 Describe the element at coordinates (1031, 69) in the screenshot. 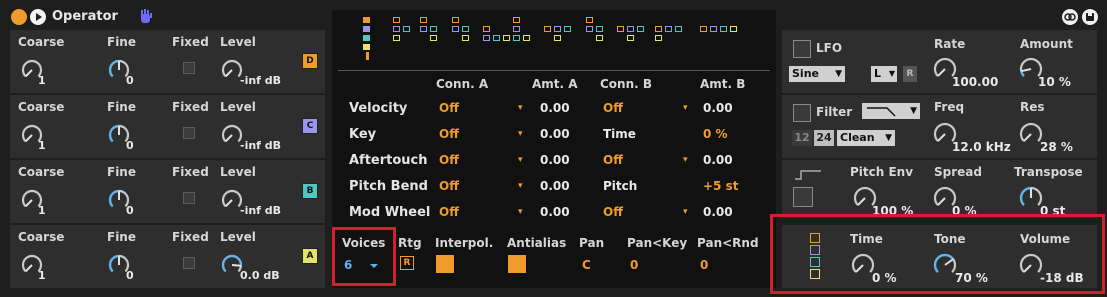

I see `lfo-amount-knob` at that location.